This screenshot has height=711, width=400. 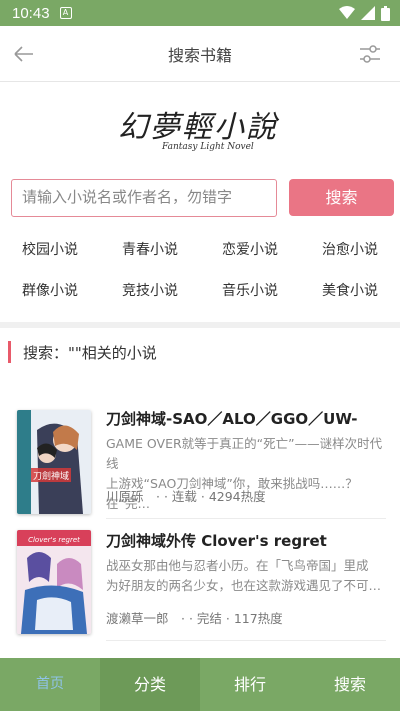 I want to click on tab-home: 首页, so click(x=50, y=684).